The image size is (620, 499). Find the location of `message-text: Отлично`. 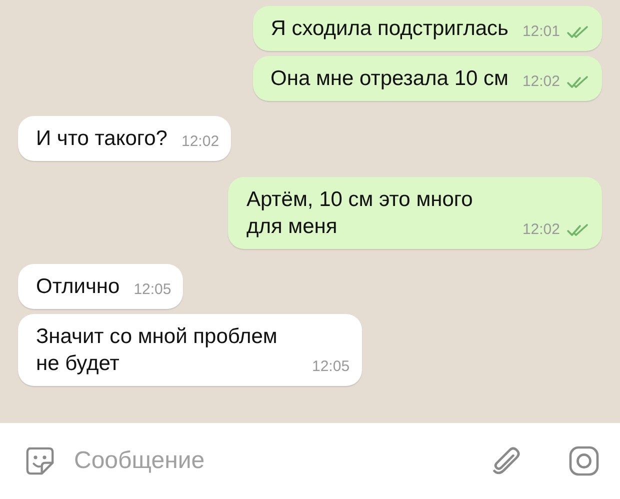

message-text: Отлично is located at coordinates (78, 287).